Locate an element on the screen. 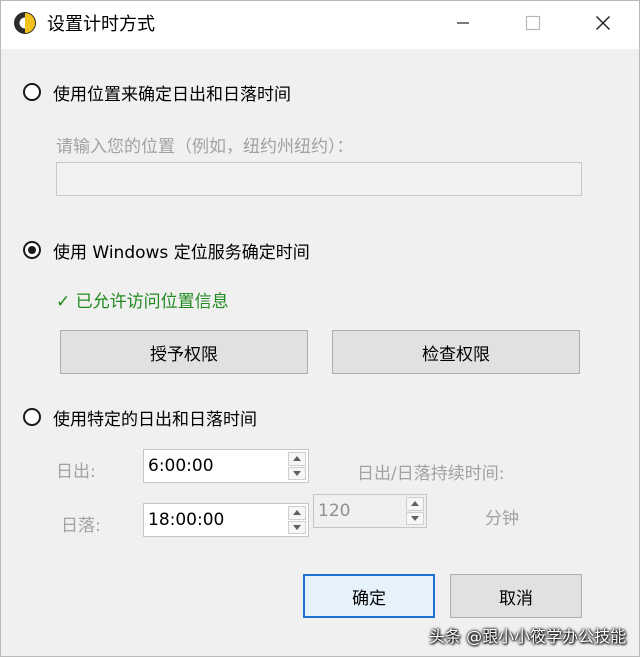  sunset-decrement-button is located at coordinates (297, 527).